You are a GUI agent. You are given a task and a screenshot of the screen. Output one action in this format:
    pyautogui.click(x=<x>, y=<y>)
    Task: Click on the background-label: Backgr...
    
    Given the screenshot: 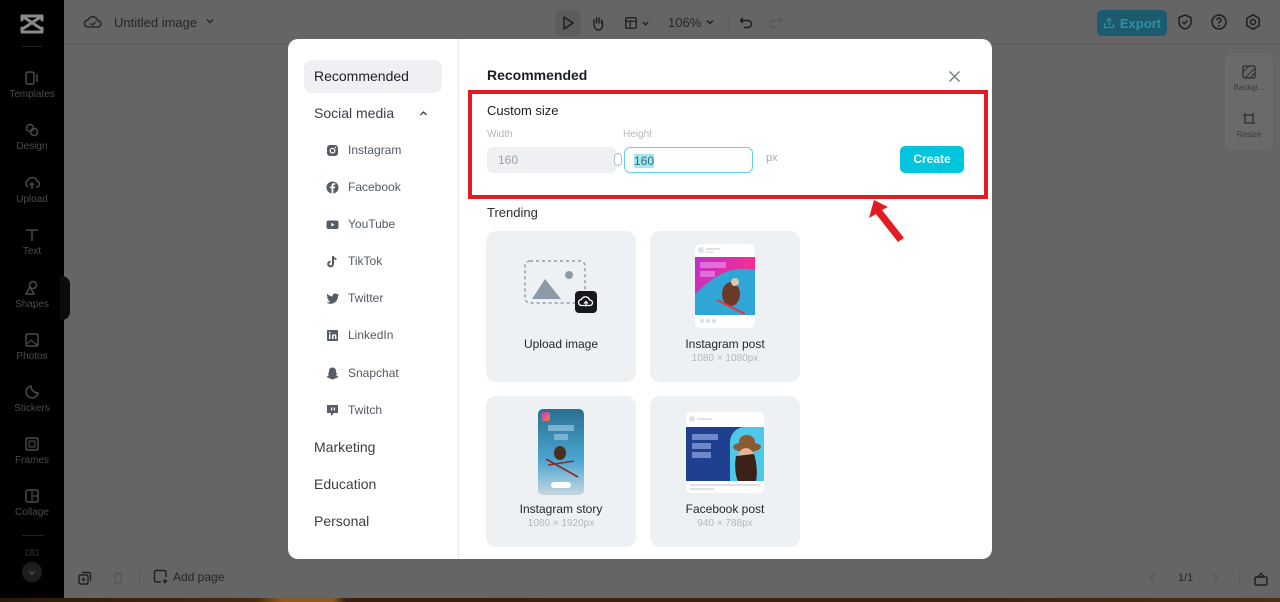 What is the action you would take?
    pyautogui.click(x=1249, y=87)
    